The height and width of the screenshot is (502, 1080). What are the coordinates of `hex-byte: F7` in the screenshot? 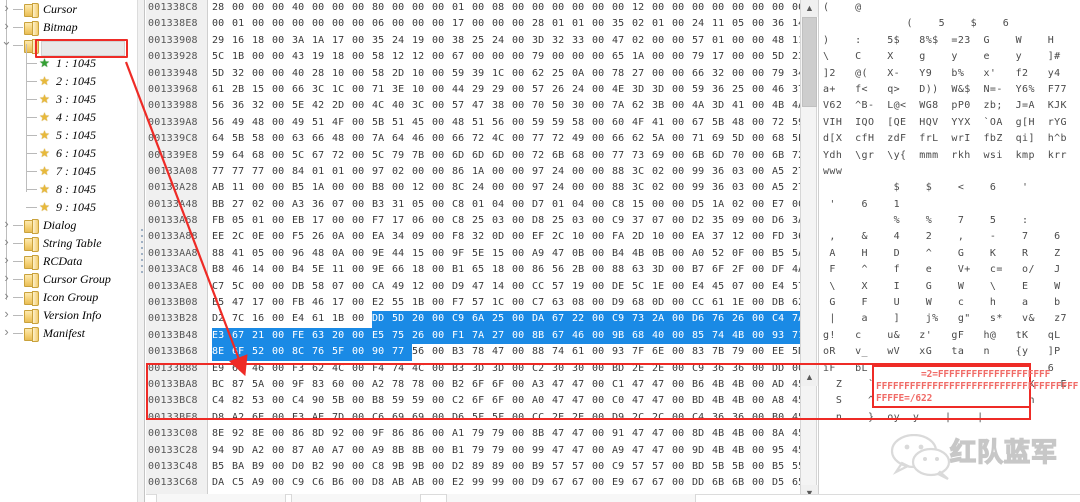 It's located at (462, 303).